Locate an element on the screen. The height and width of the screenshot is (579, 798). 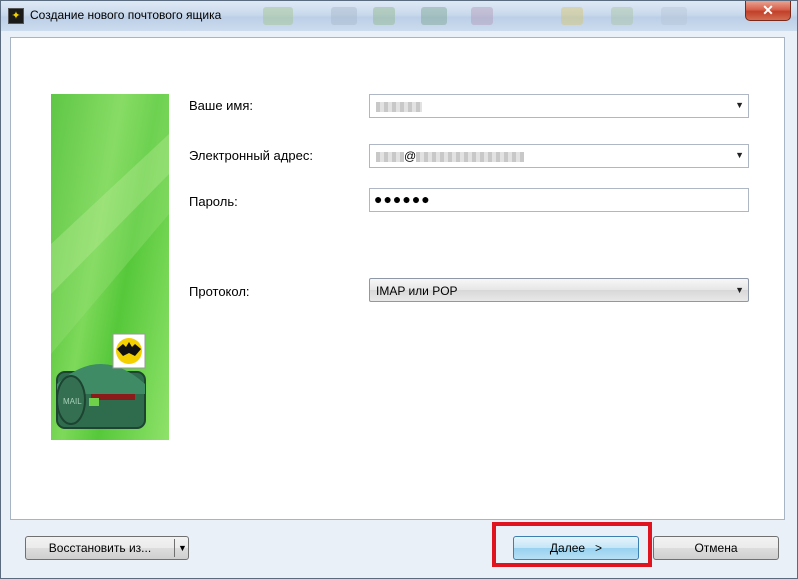
mailbox-latch is located at coordinates (94, 402).